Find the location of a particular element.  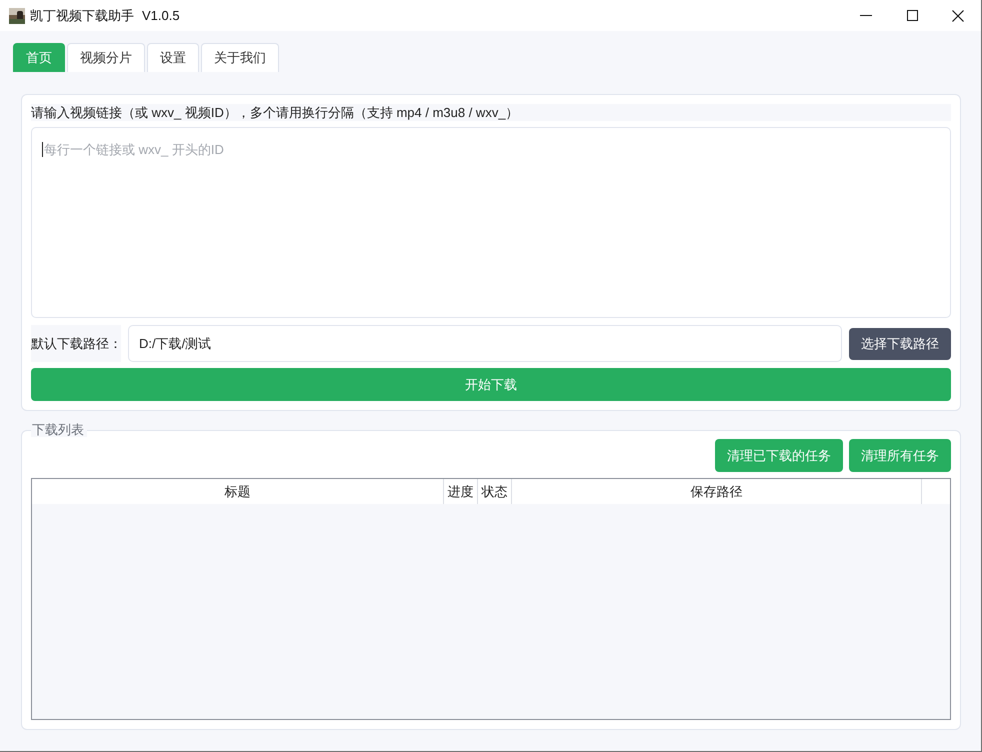

path-label: 默认下载路径： is located at coordinates (76, 343).